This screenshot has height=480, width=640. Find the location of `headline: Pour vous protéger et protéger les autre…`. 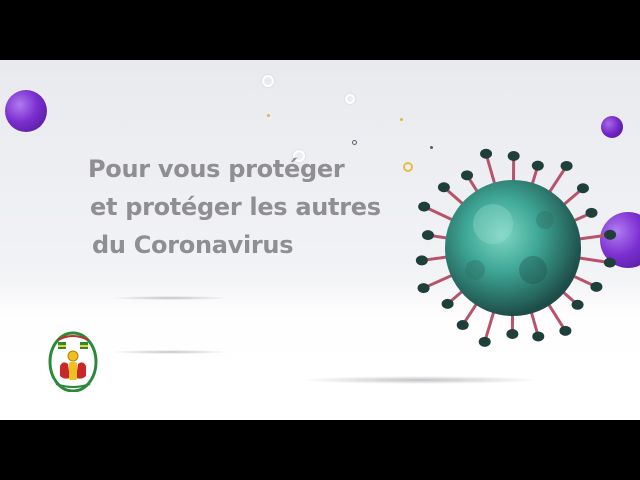

headline: Pour vous protéger et protéger les autre… is located at coordinates (248, 207).